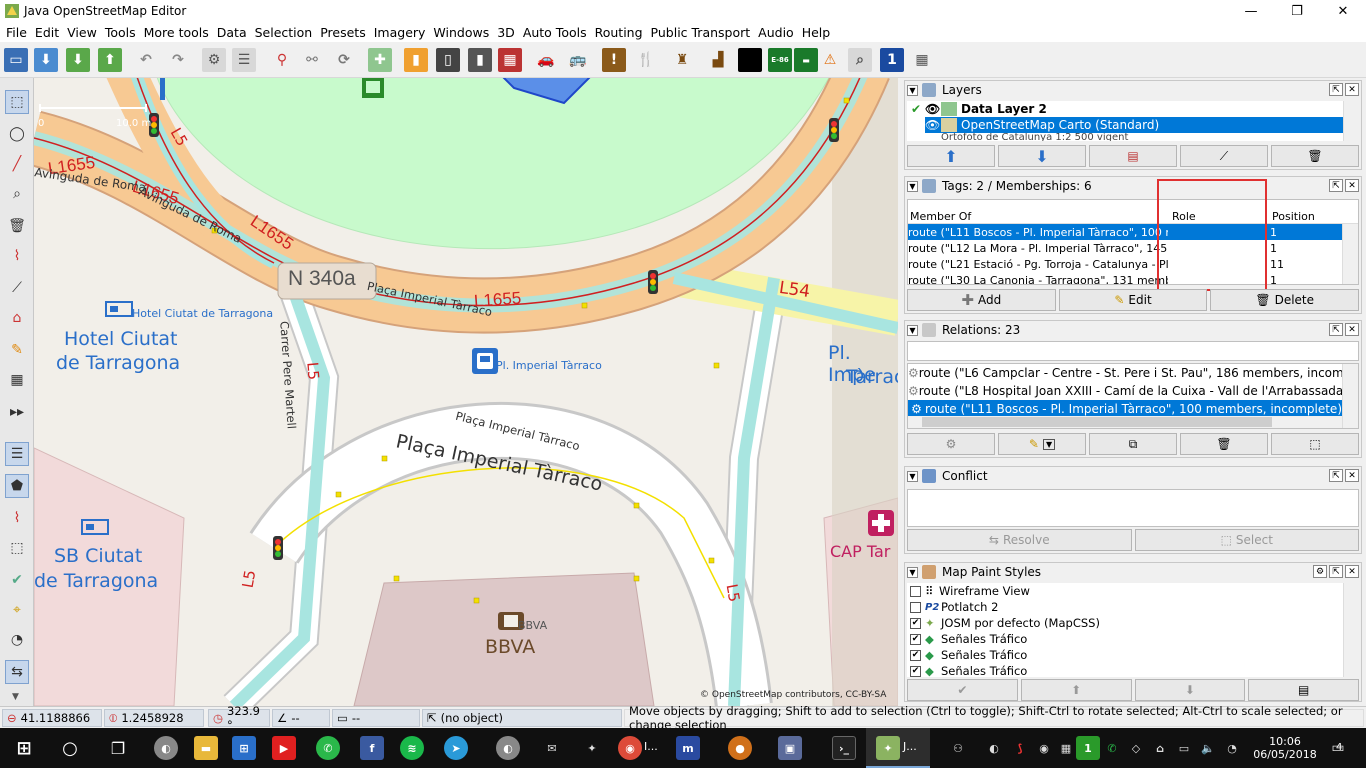  Describe the element at coordinates (630, 748) in the screenshot. I see `chrome-icon: ◉` at that location.